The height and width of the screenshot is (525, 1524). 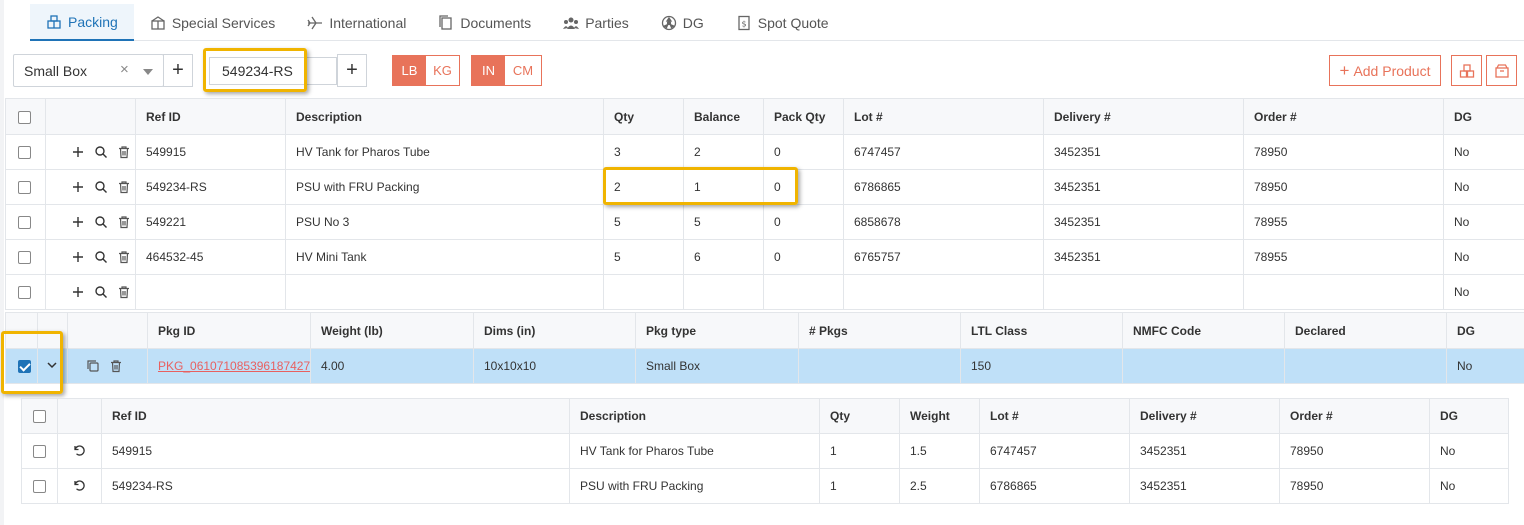 I want to click on tab-special-services: Special Services, so click(x=213, y=22).